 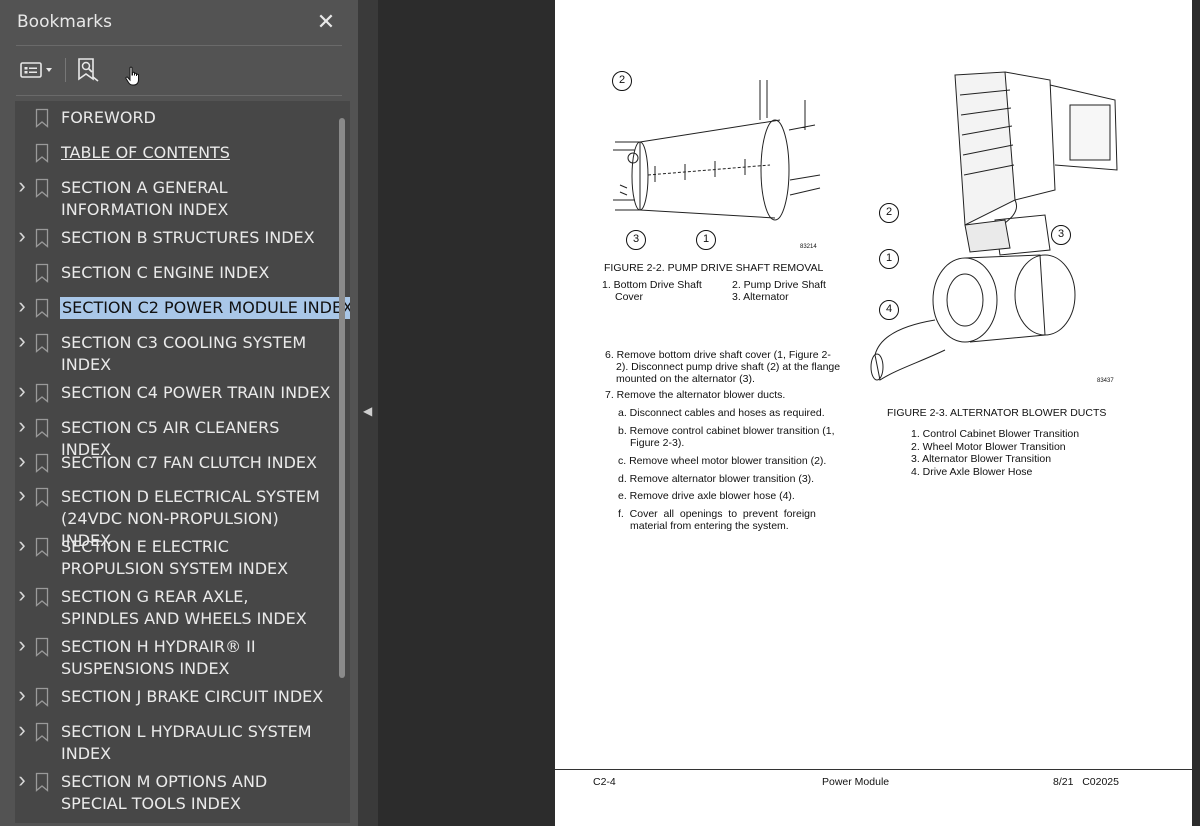 I want to click on hand-cursor-icon, so click(x=134, y=79).